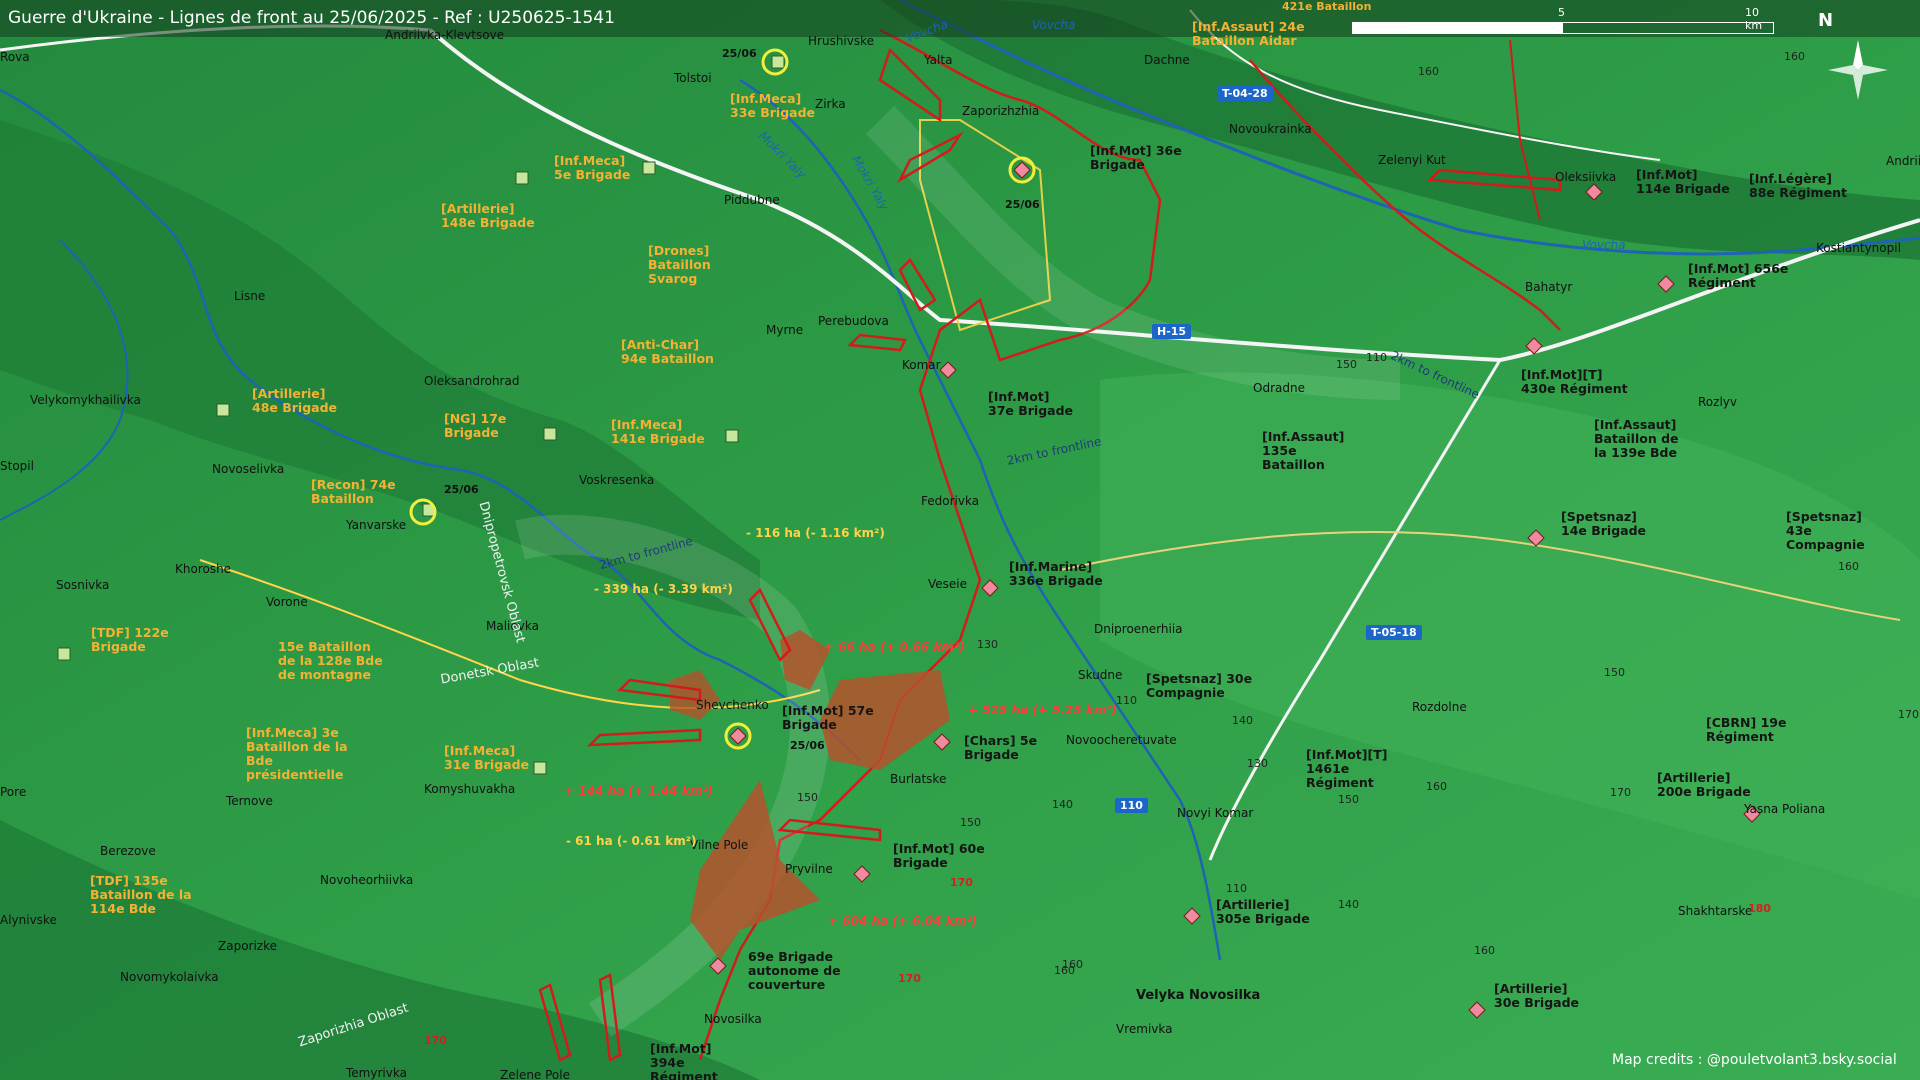 The width and height of the screenshot is (1920, 1080). What do you see at coordinates (1326, 7) in the screenshot?
I see `russian-unit-label: 421e Bataillon` at bounding box center [1326, 7].